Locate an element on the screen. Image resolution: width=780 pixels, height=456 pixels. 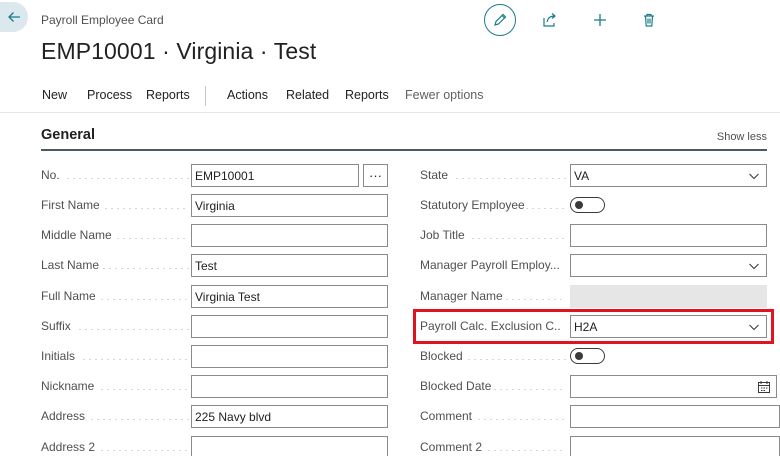
field-label: Full Name is located at coordinates (68, 296).